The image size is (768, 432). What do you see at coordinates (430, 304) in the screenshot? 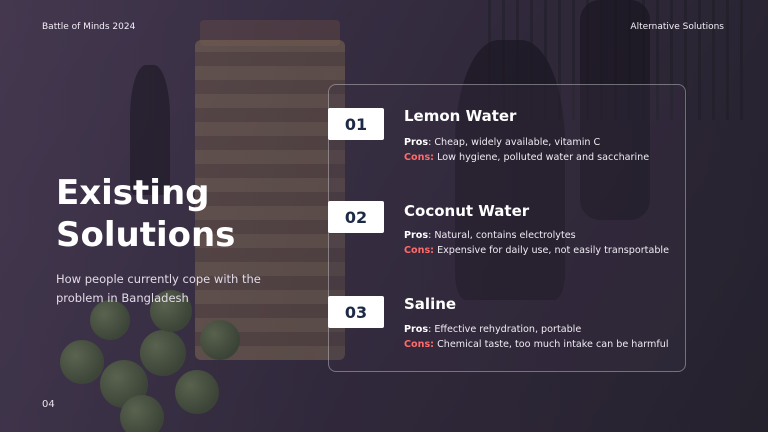
I see `solution-title: Saline` at bounding box center [430, 304].